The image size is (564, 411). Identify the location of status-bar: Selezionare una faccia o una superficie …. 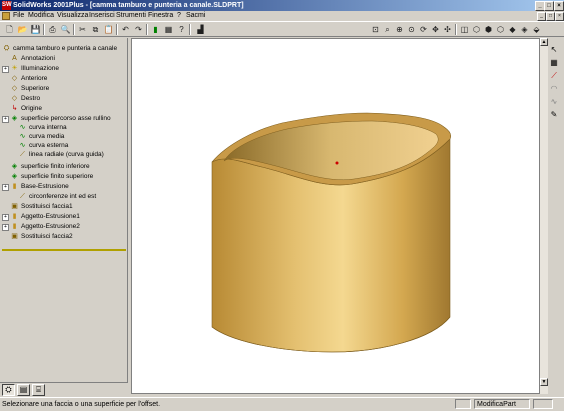
(282, 403).